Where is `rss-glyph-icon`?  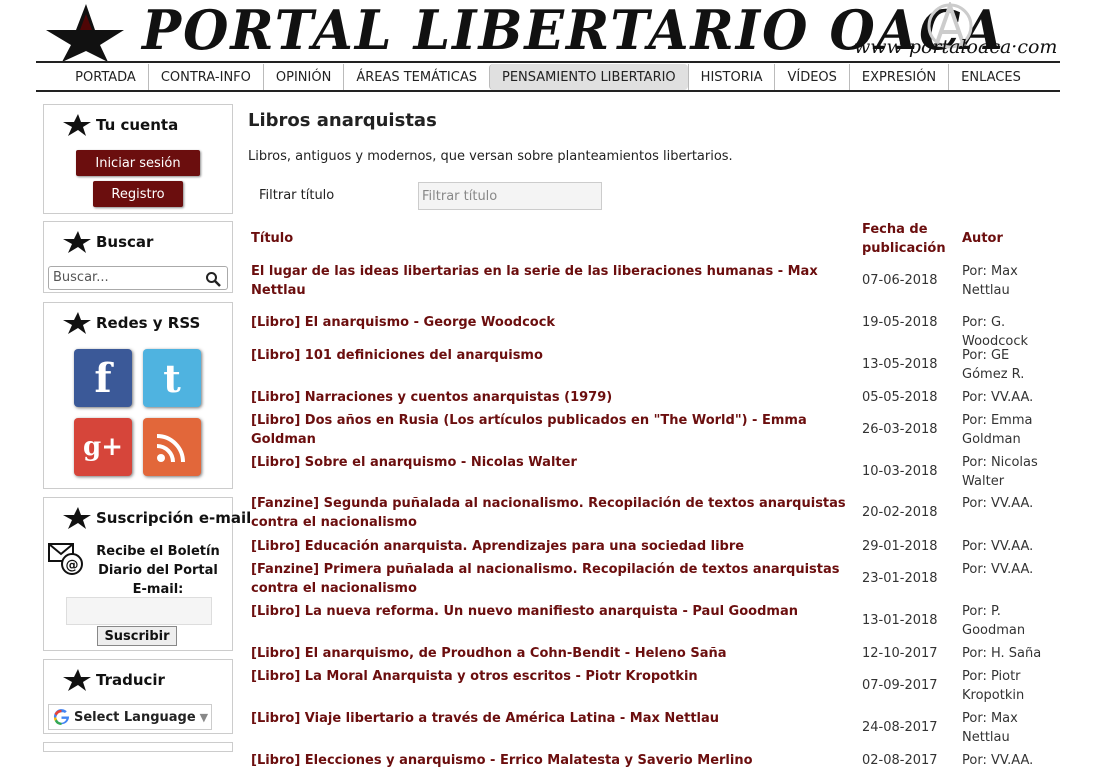 rss-glyph-icon is located at coordinates (170, 448).